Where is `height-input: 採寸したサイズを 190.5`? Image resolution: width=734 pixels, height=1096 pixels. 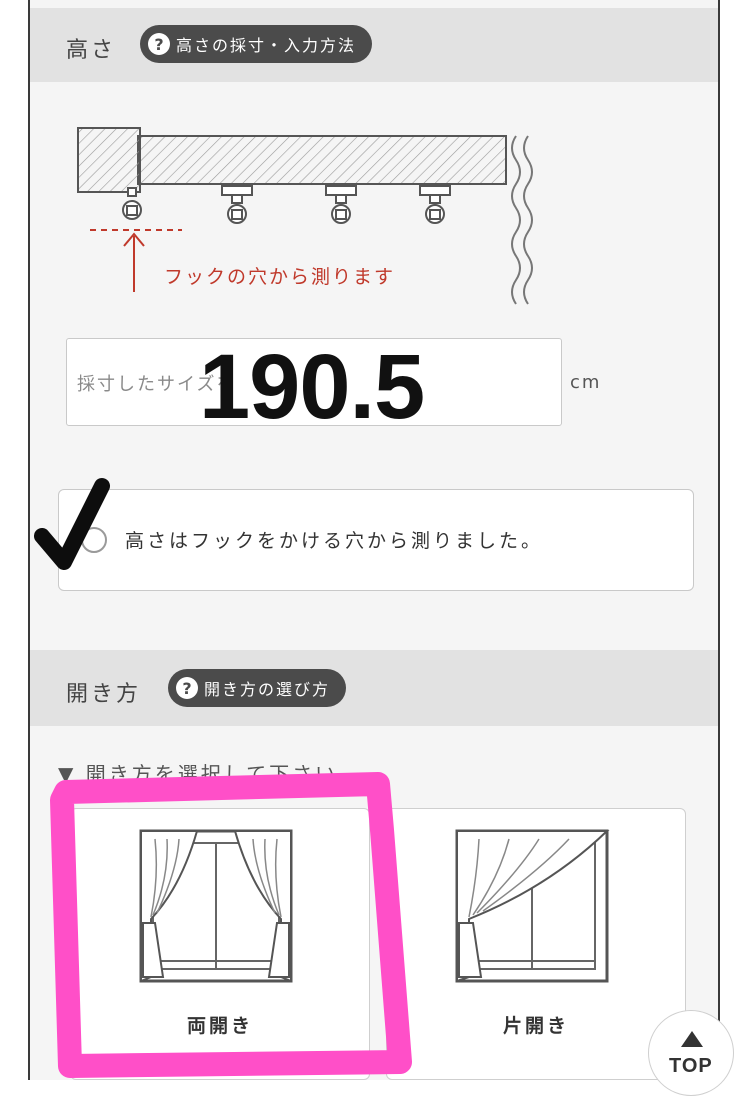 height-input: 採寸したサイズを 190.5 is located at coordinates (314, 385).